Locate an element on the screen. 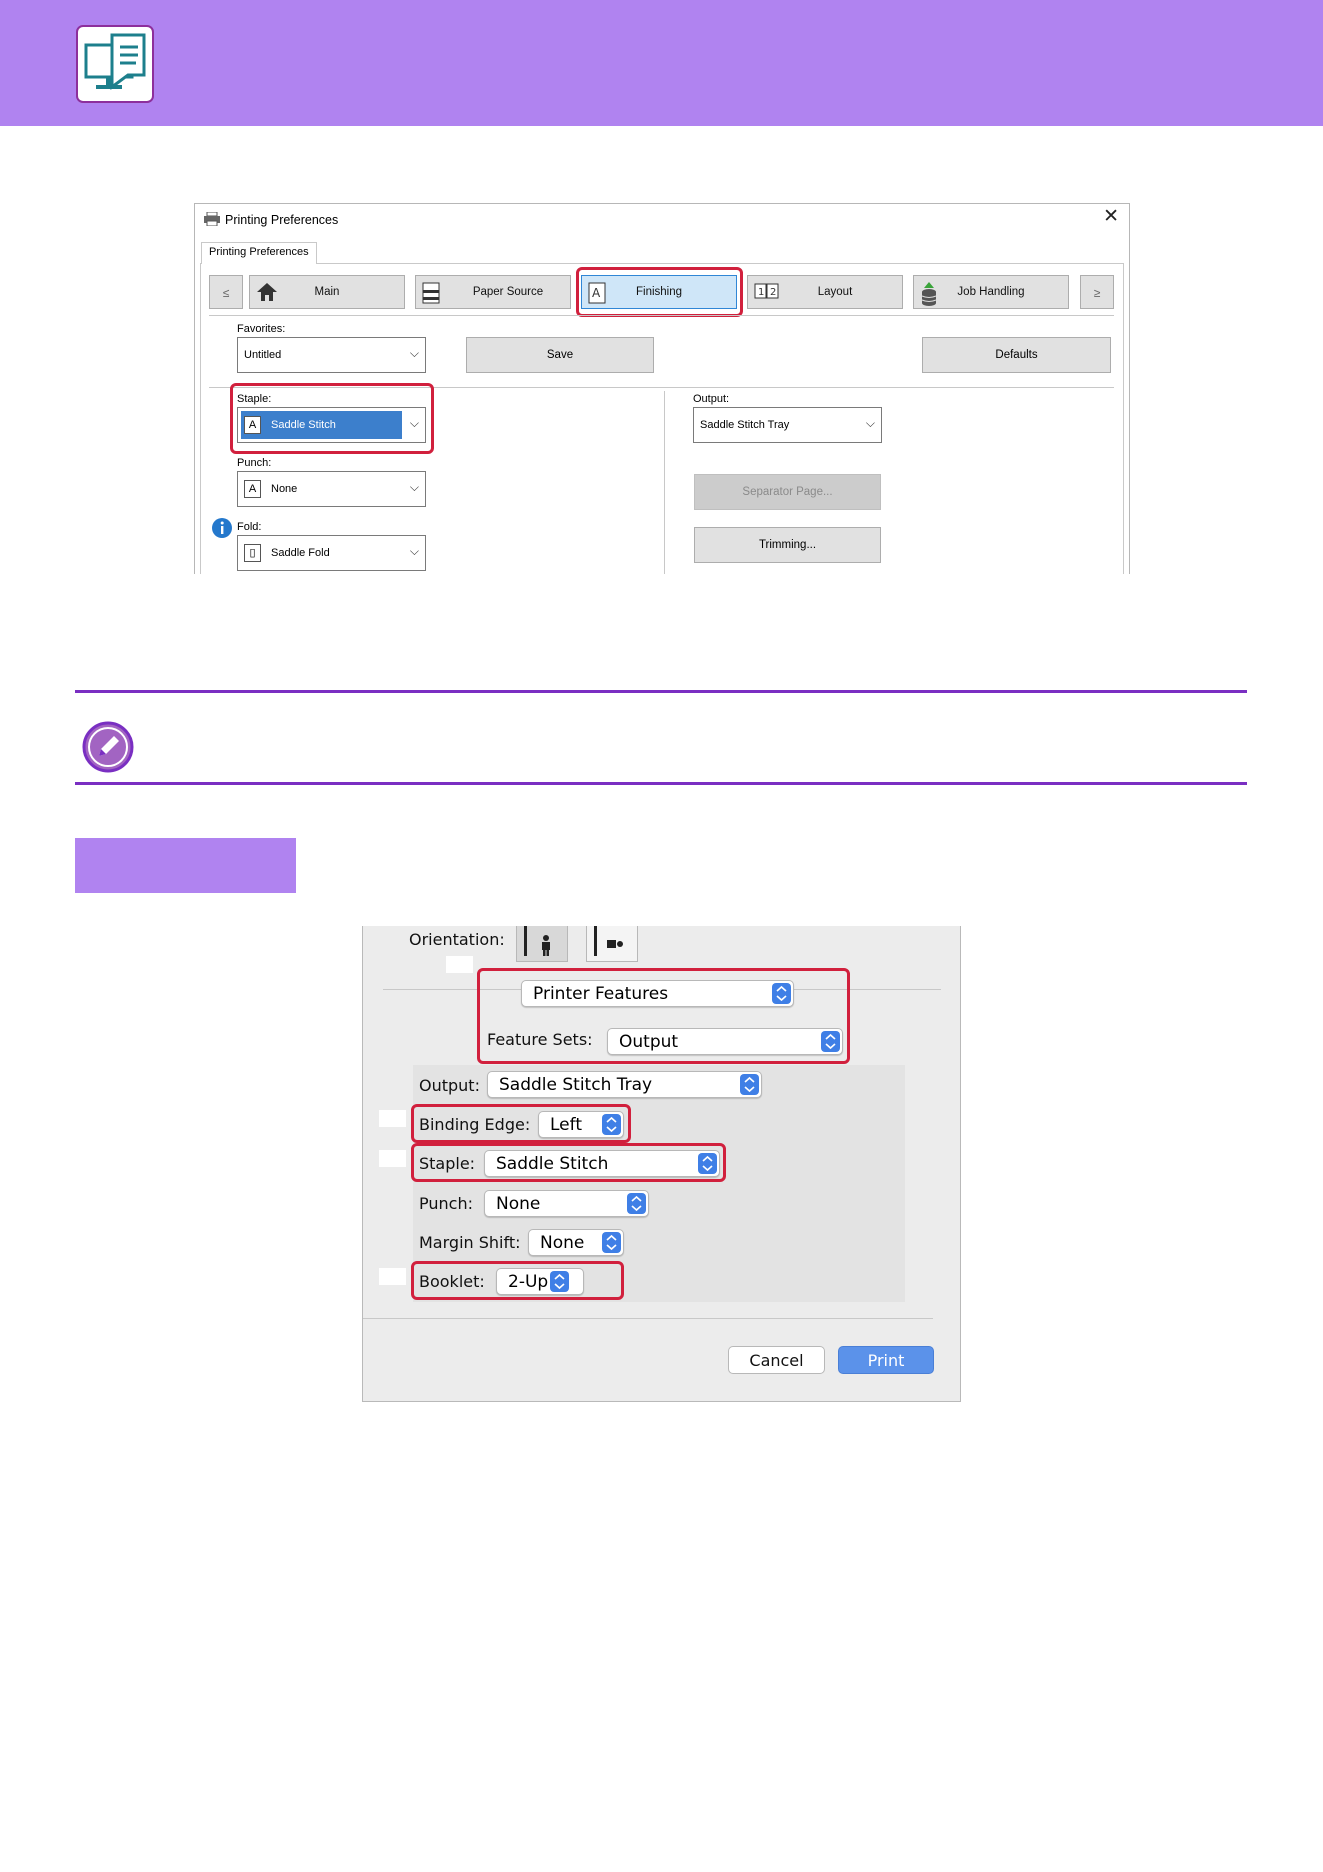  pencil-note-icon is located at coordinates (108, 747).